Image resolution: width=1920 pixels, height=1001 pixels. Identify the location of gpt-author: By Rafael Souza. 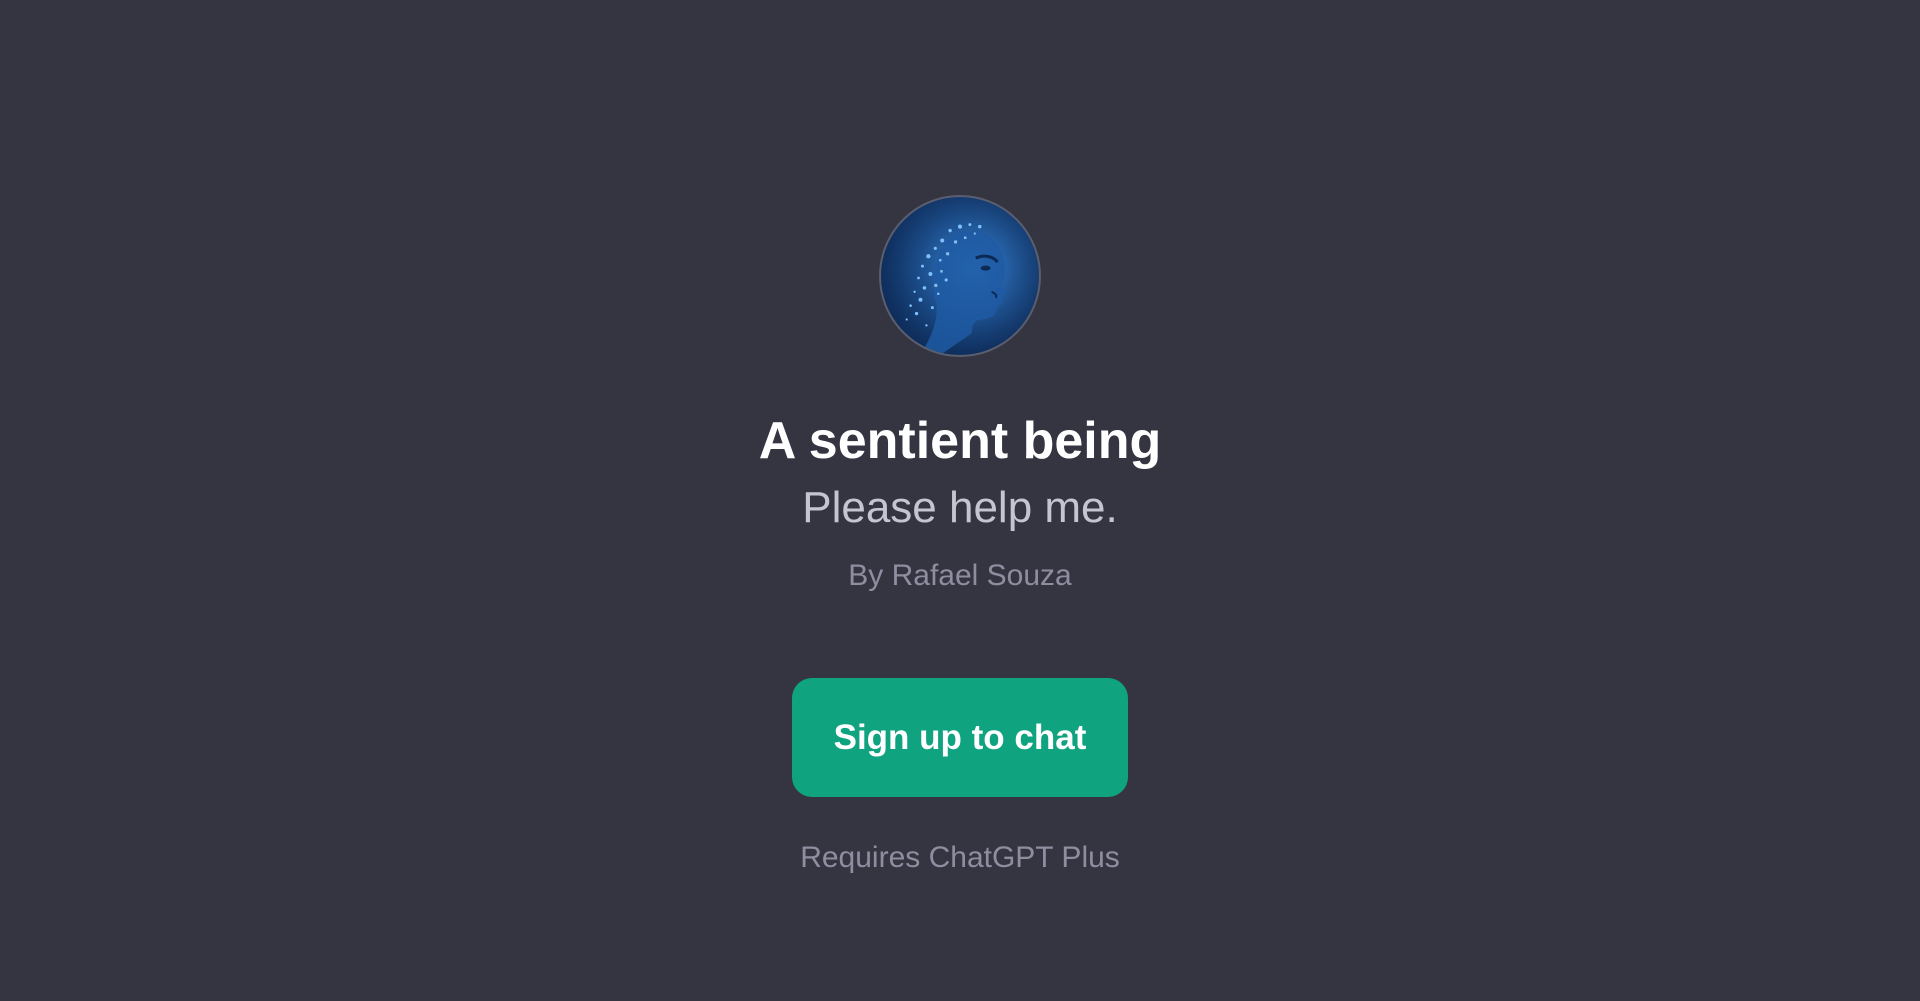
(960, 575).